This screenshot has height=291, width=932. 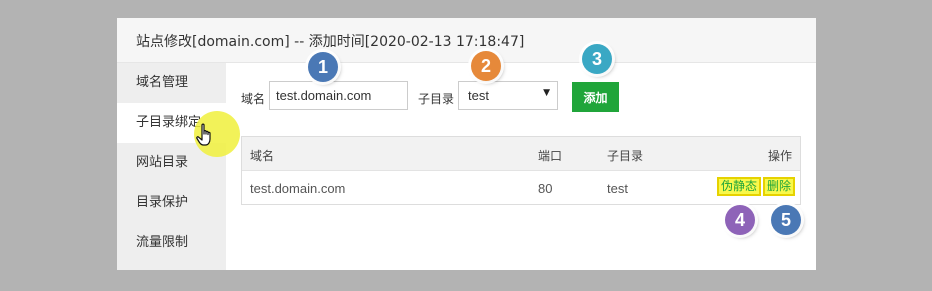 I want to click on sidebar-item-domain-management: 域名管理, so click(x=171, y=83).